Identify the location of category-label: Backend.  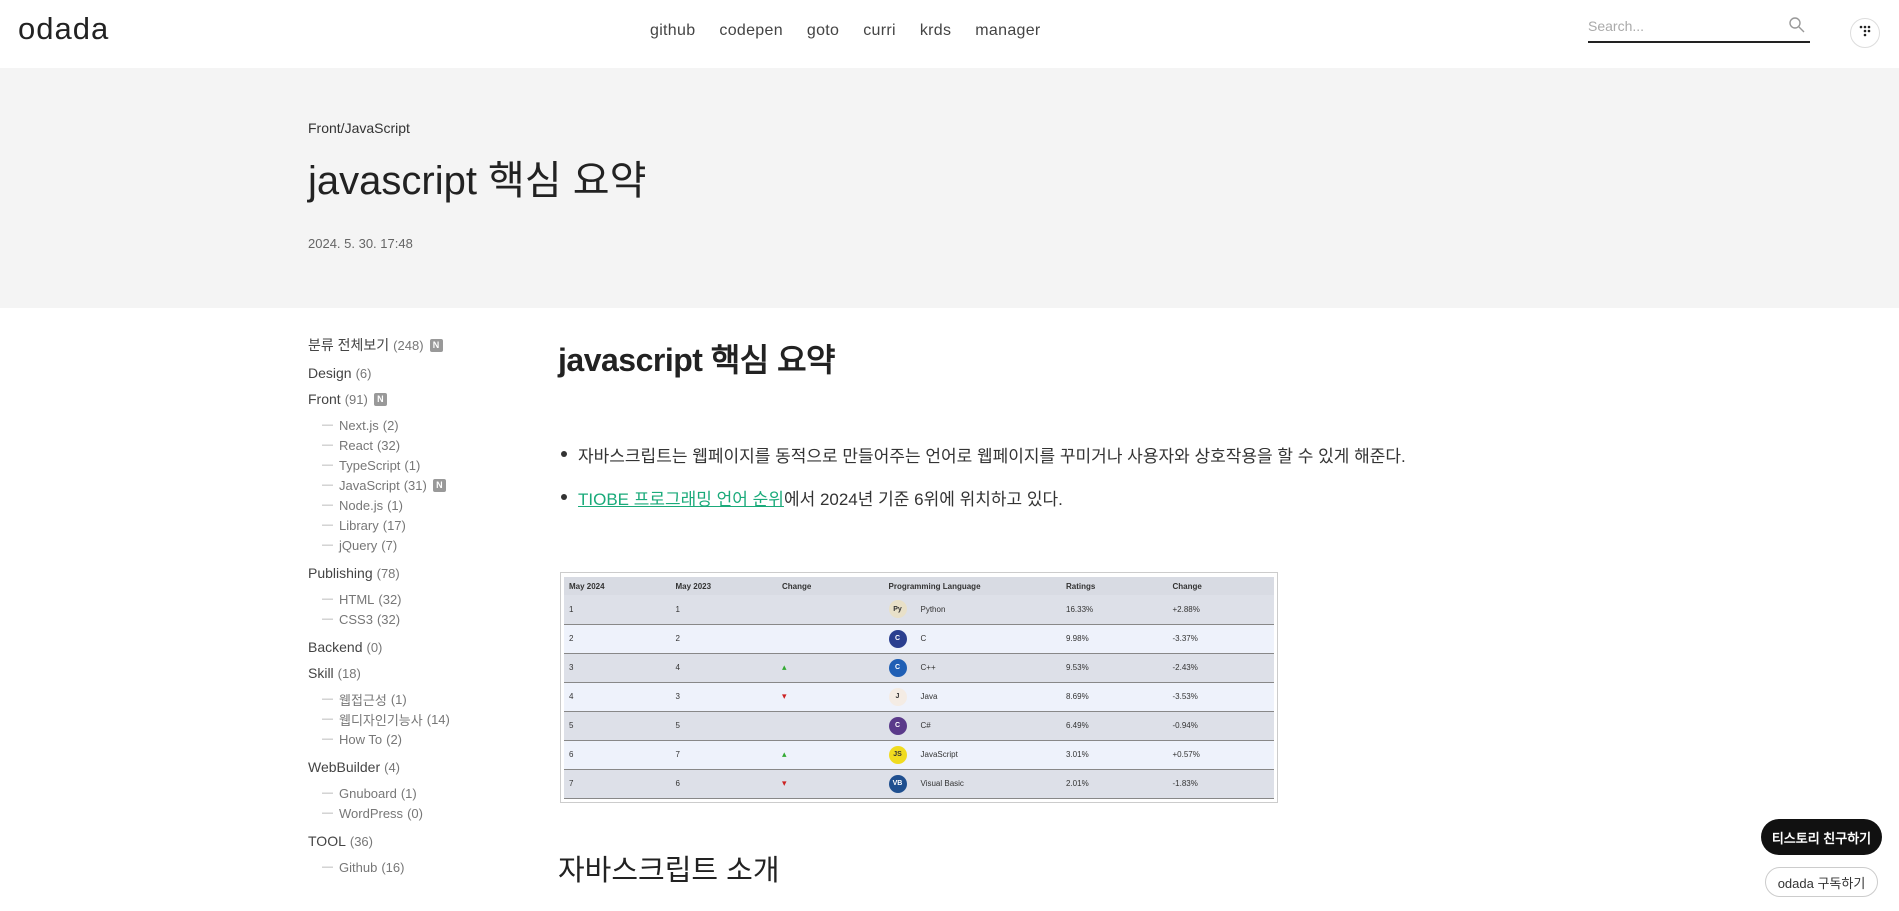
(335, 647).